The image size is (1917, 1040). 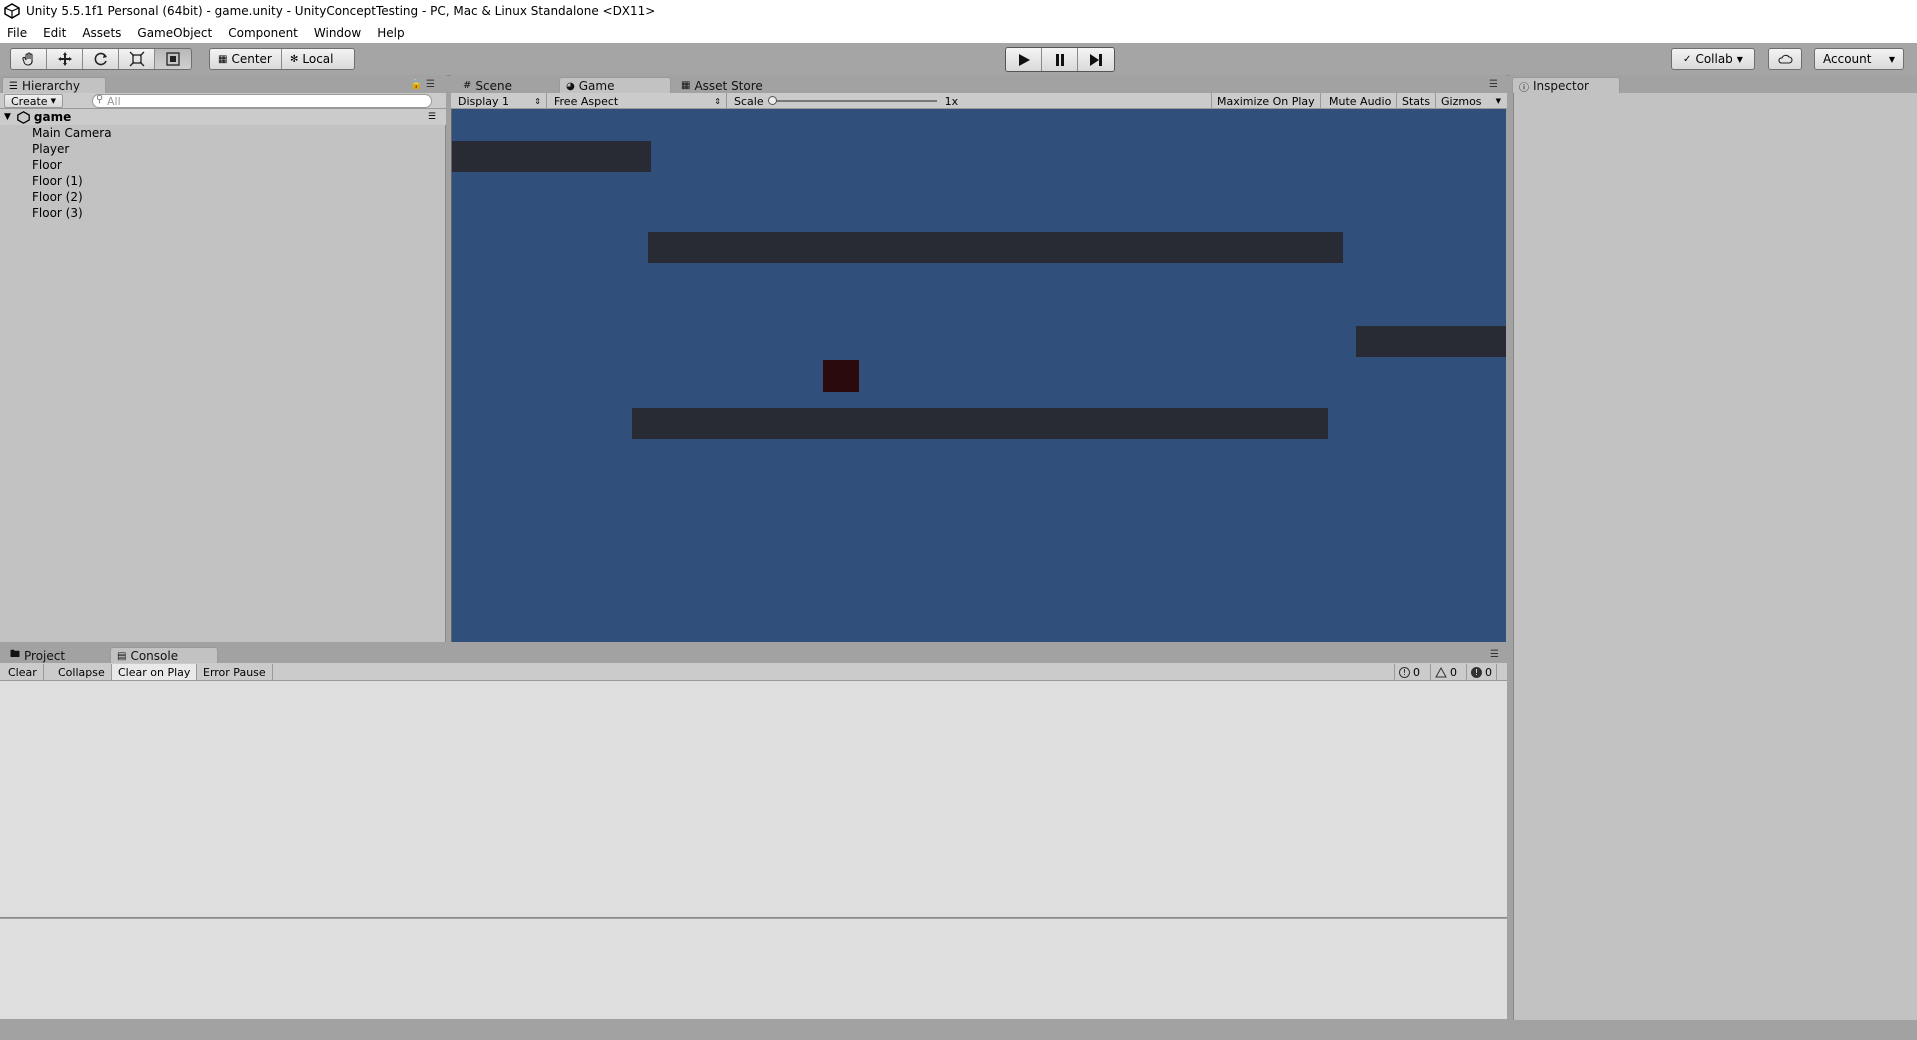 What do you see at coordinates (1461, 101) in the screenshot?
I see `gizmos-label: Gizmos` at bounding box center [1461, 101].